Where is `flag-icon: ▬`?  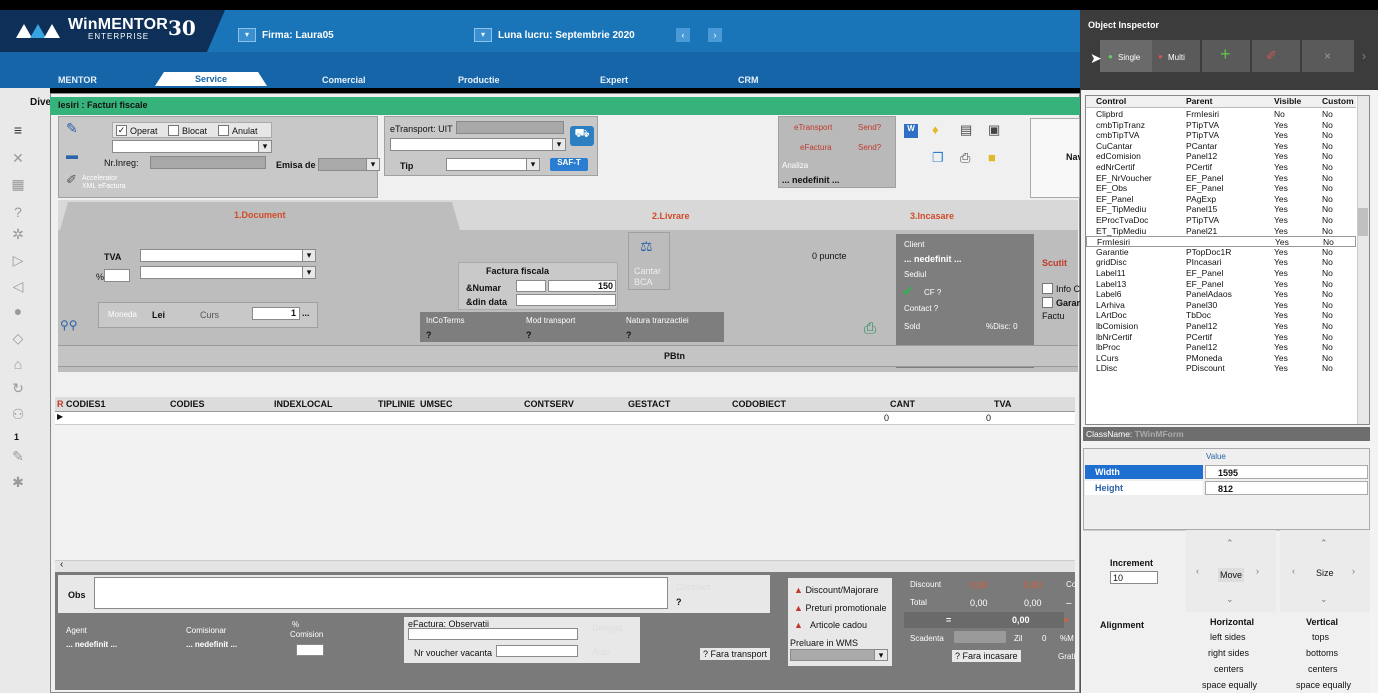 flag-icon: ▬ is located at coordinates (72, 155).